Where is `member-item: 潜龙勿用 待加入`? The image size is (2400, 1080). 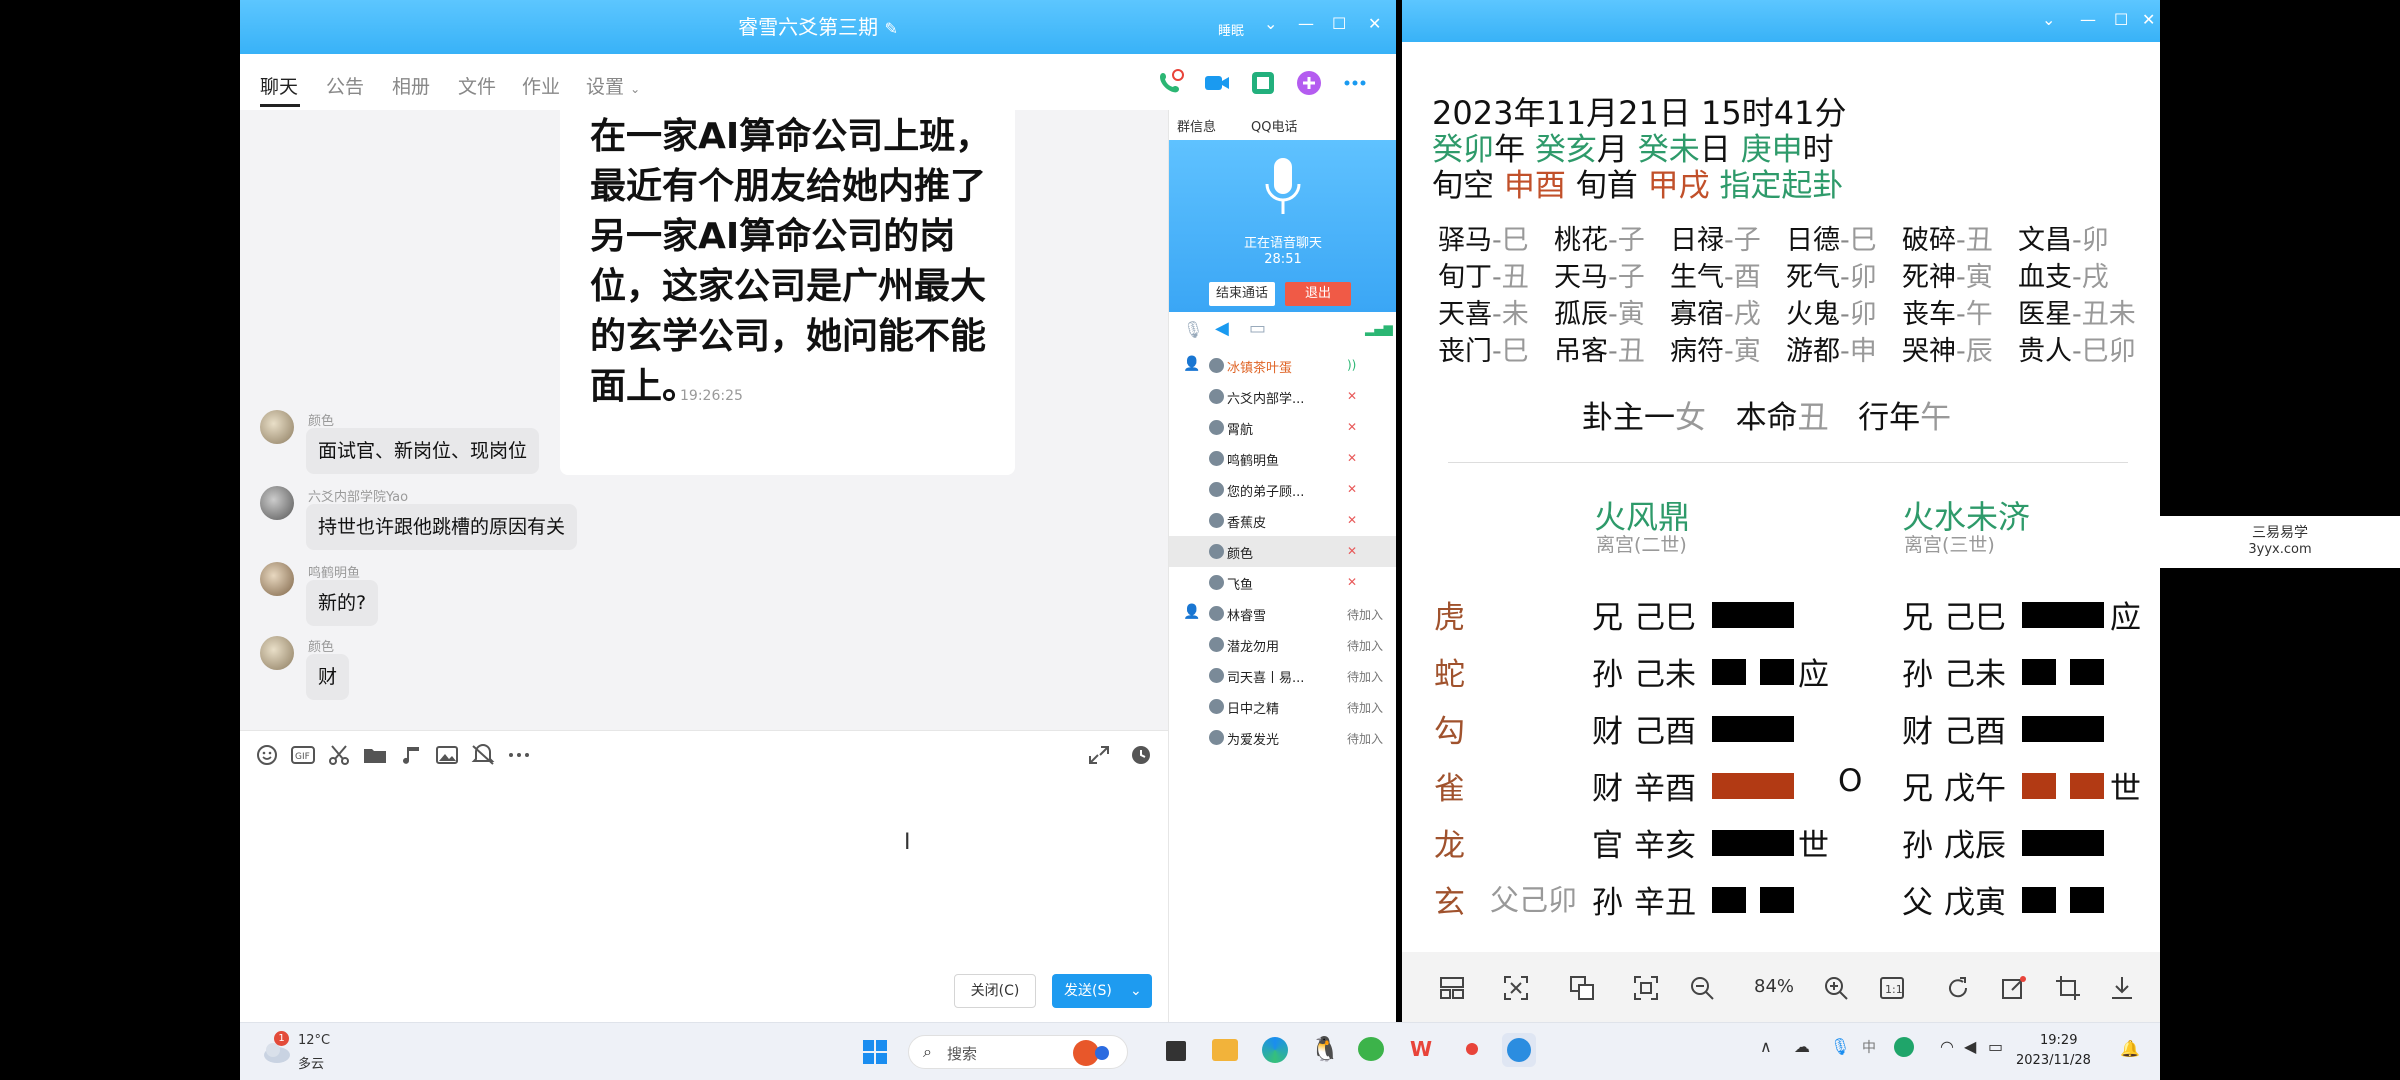 member-item: 潜龙勿用 待加入 is located at coordinates (1282, 644).